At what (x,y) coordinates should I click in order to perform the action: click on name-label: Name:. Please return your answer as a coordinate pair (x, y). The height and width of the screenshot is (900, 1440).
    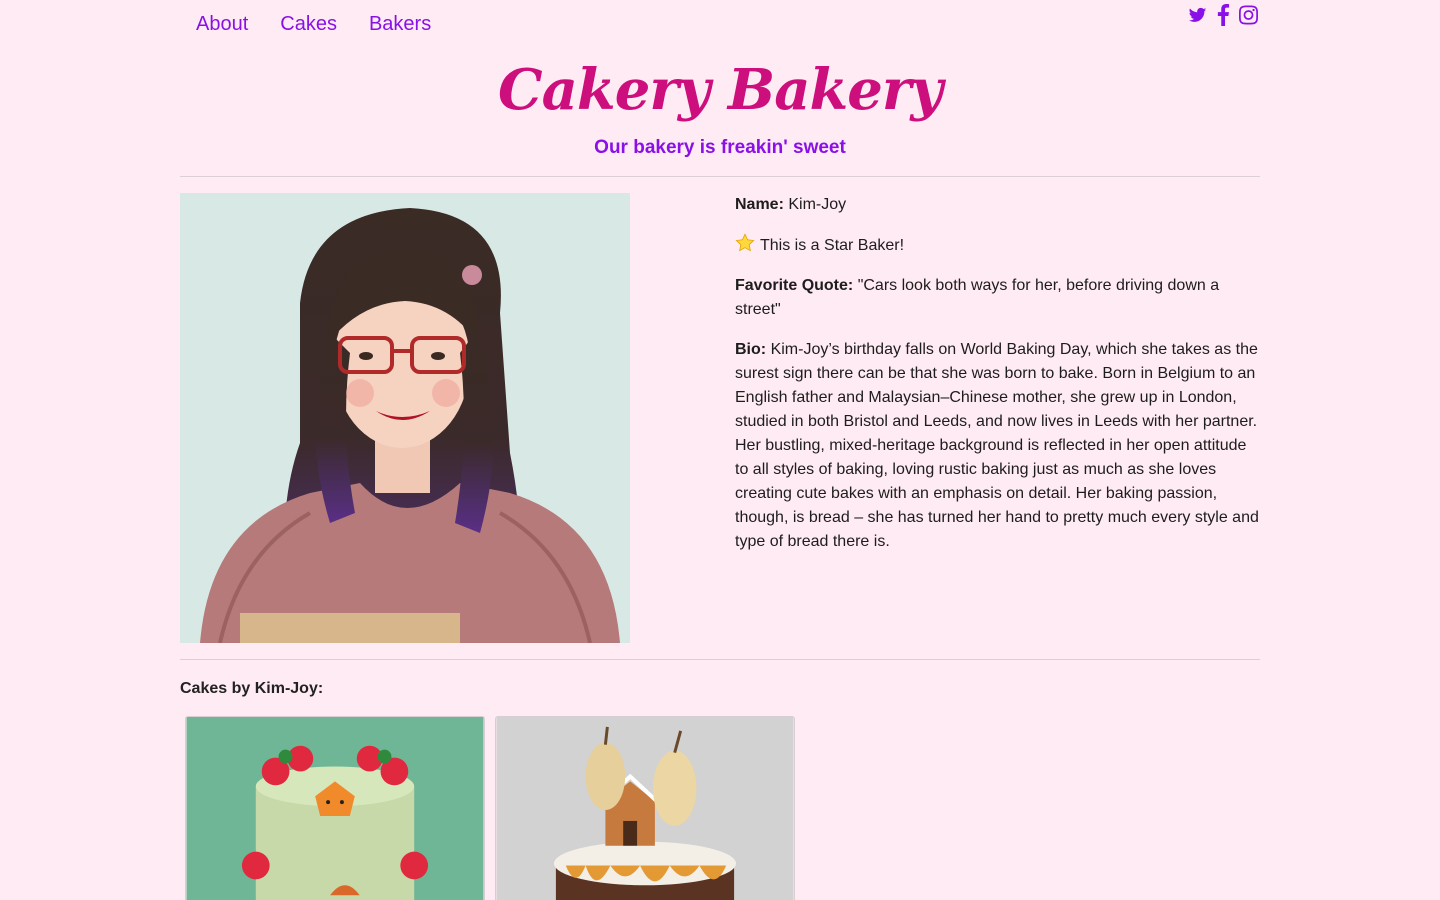
    Looking at the image, I should click on (759, 204).